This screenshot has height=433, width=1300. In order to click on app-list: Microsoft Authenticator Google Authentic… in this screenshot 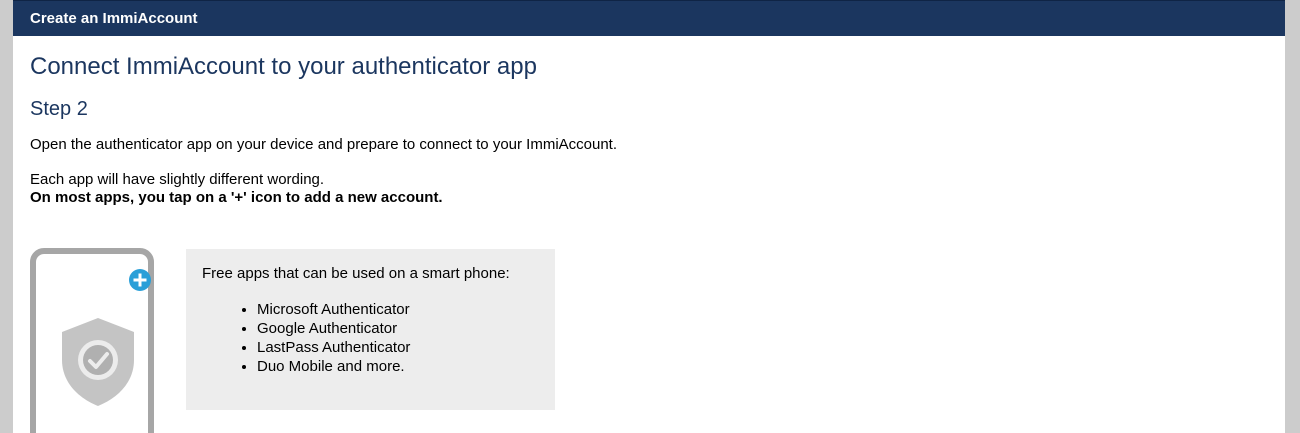, I will do `click(378, 338)`.